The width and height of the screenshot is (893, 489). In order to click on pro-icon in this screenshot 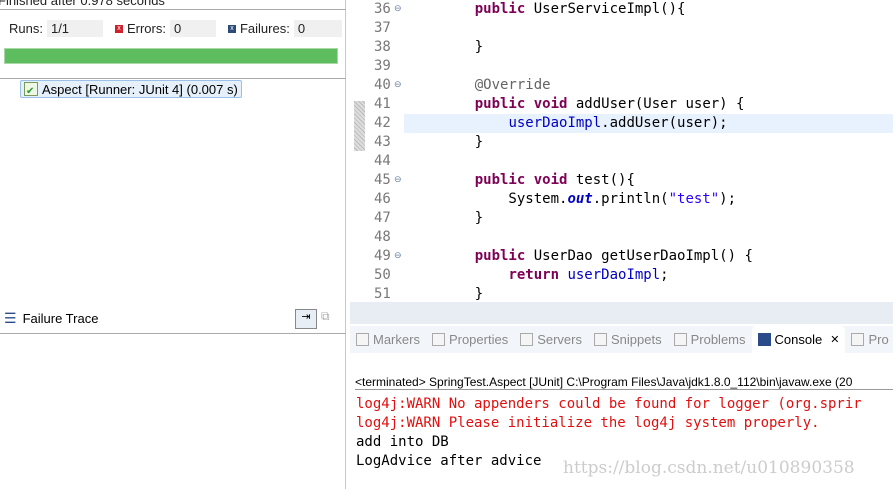, I will do `click(858, 339)`.